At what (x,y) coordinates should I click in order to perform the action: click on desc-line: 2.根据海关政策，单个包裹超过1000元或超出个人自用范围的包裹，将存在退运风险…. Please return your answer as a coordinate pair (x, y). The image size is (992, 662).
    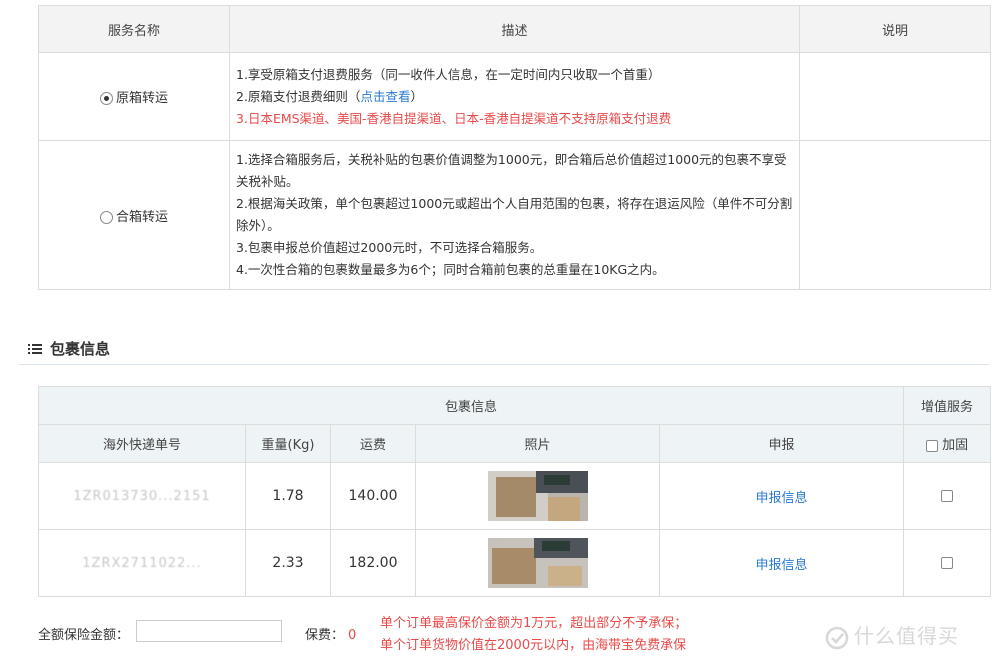
    Looking at the image, I should click on (514, 214).